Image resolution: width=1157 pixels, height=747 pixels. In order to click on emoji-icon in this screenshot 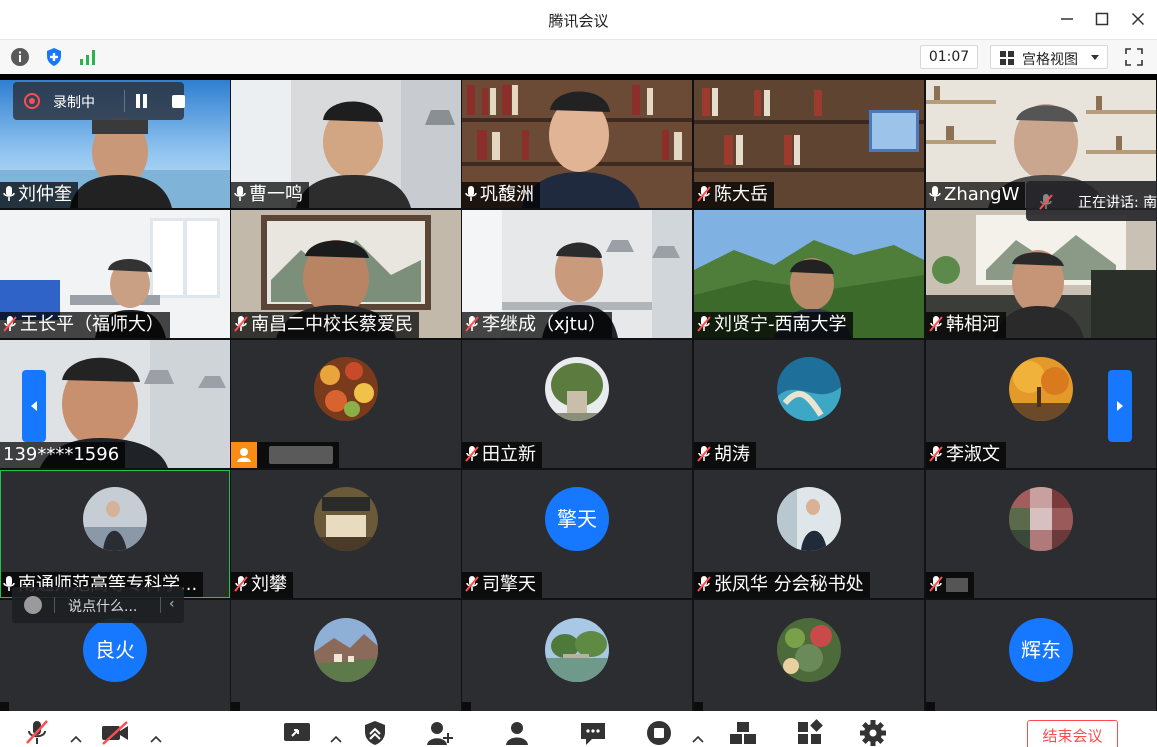, I will do `click(33, 605)`.